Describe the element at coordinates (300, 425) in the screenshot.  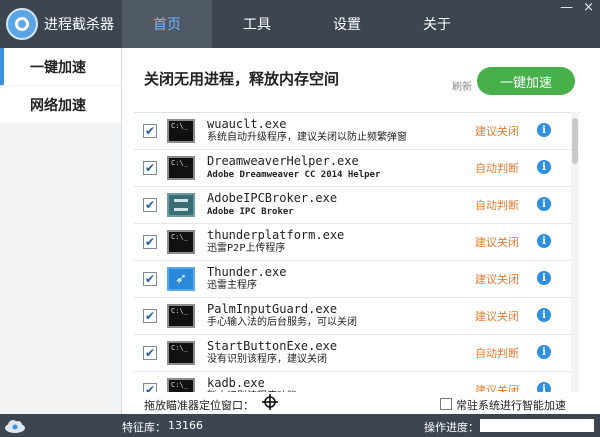
I see `status-bar: 特征库： 13166 操作进度：` at that location.